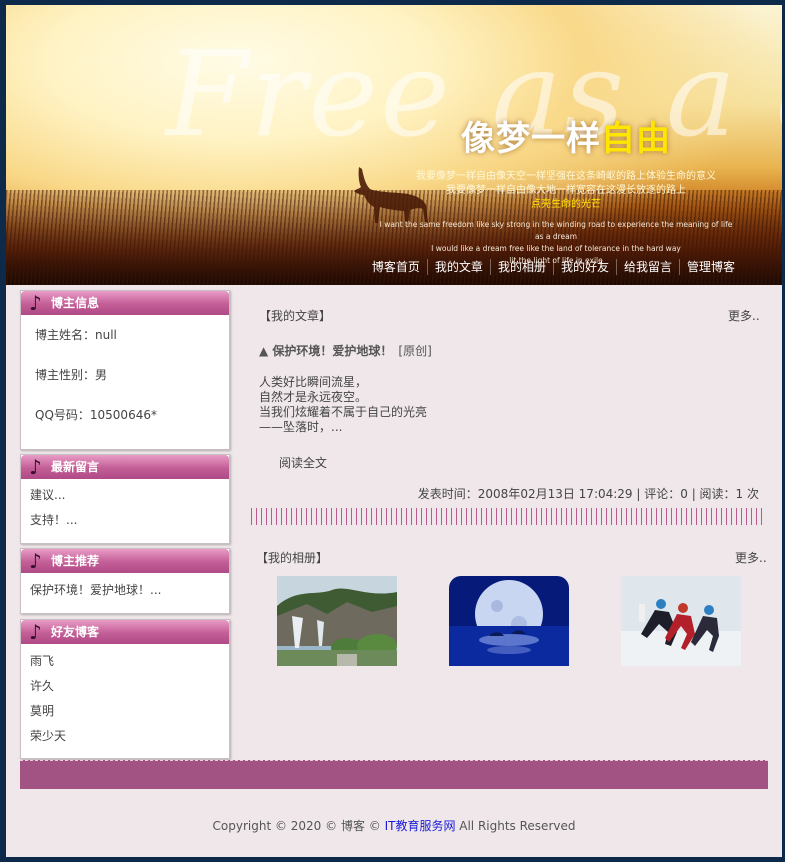  Describe the element at coordinates (584, 267) in the screenshot. I see `nav-friends: 我的好友` at that location.